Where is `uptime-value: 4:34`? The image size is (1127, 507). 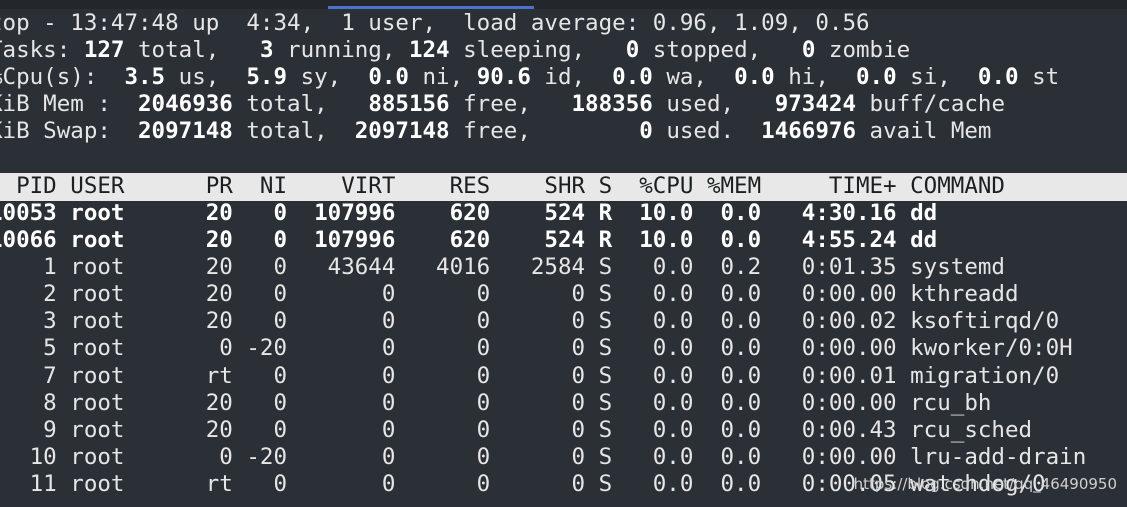
uptime-value: 4:34 is located at coordinates (266, 23).